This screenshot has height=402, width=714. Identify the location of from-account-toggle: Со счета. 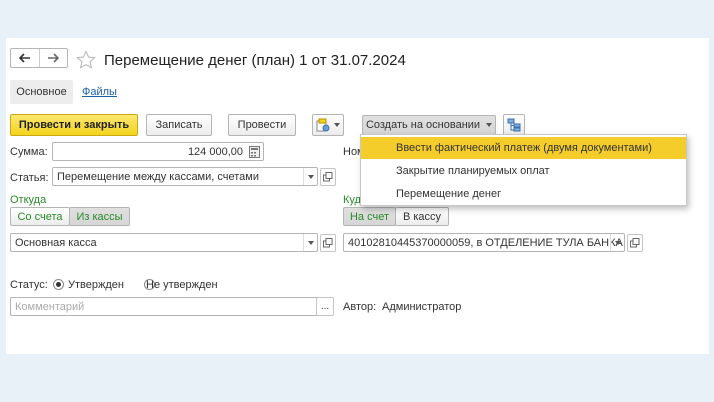
(40, 216).